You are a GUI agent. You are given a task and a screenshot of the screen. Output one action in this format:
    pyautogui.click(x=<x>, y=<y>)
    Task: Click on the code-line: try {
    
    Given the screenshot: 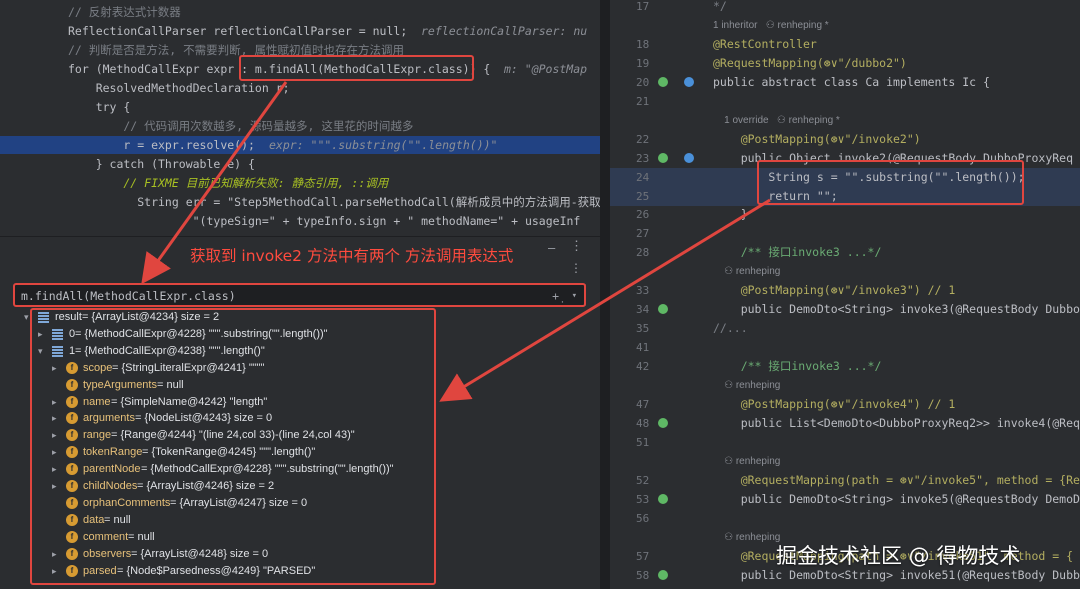 What is the action you would take?
    pyautogui.click(x=300, y=107)
    